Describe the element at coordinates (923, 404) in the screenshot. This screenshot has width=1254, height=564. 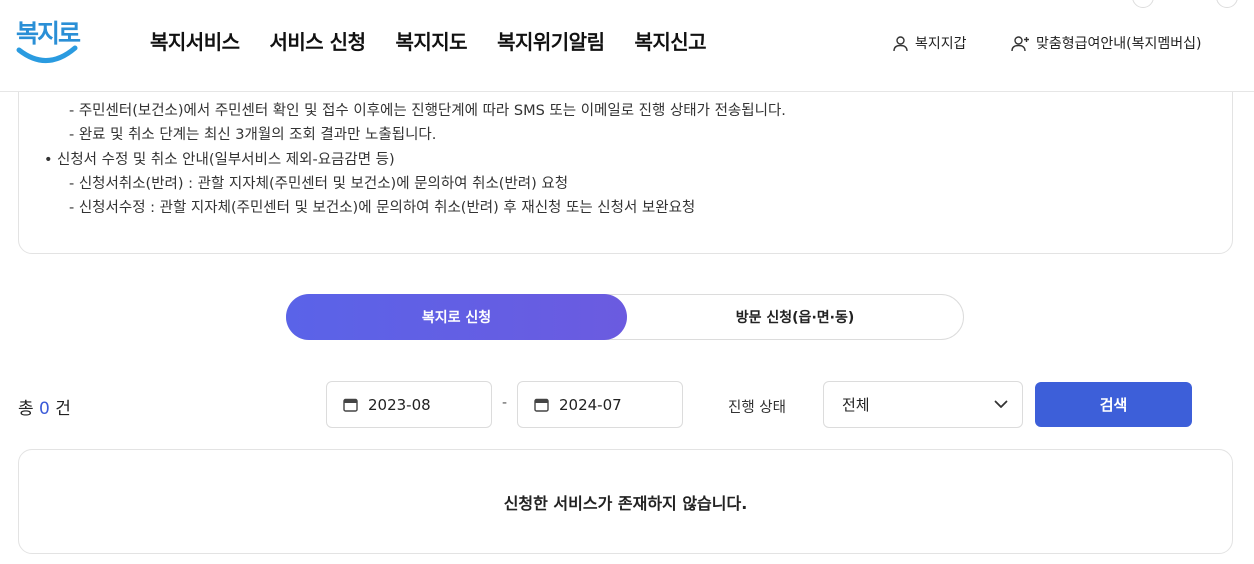
I see `status-select: 전체` at that location.